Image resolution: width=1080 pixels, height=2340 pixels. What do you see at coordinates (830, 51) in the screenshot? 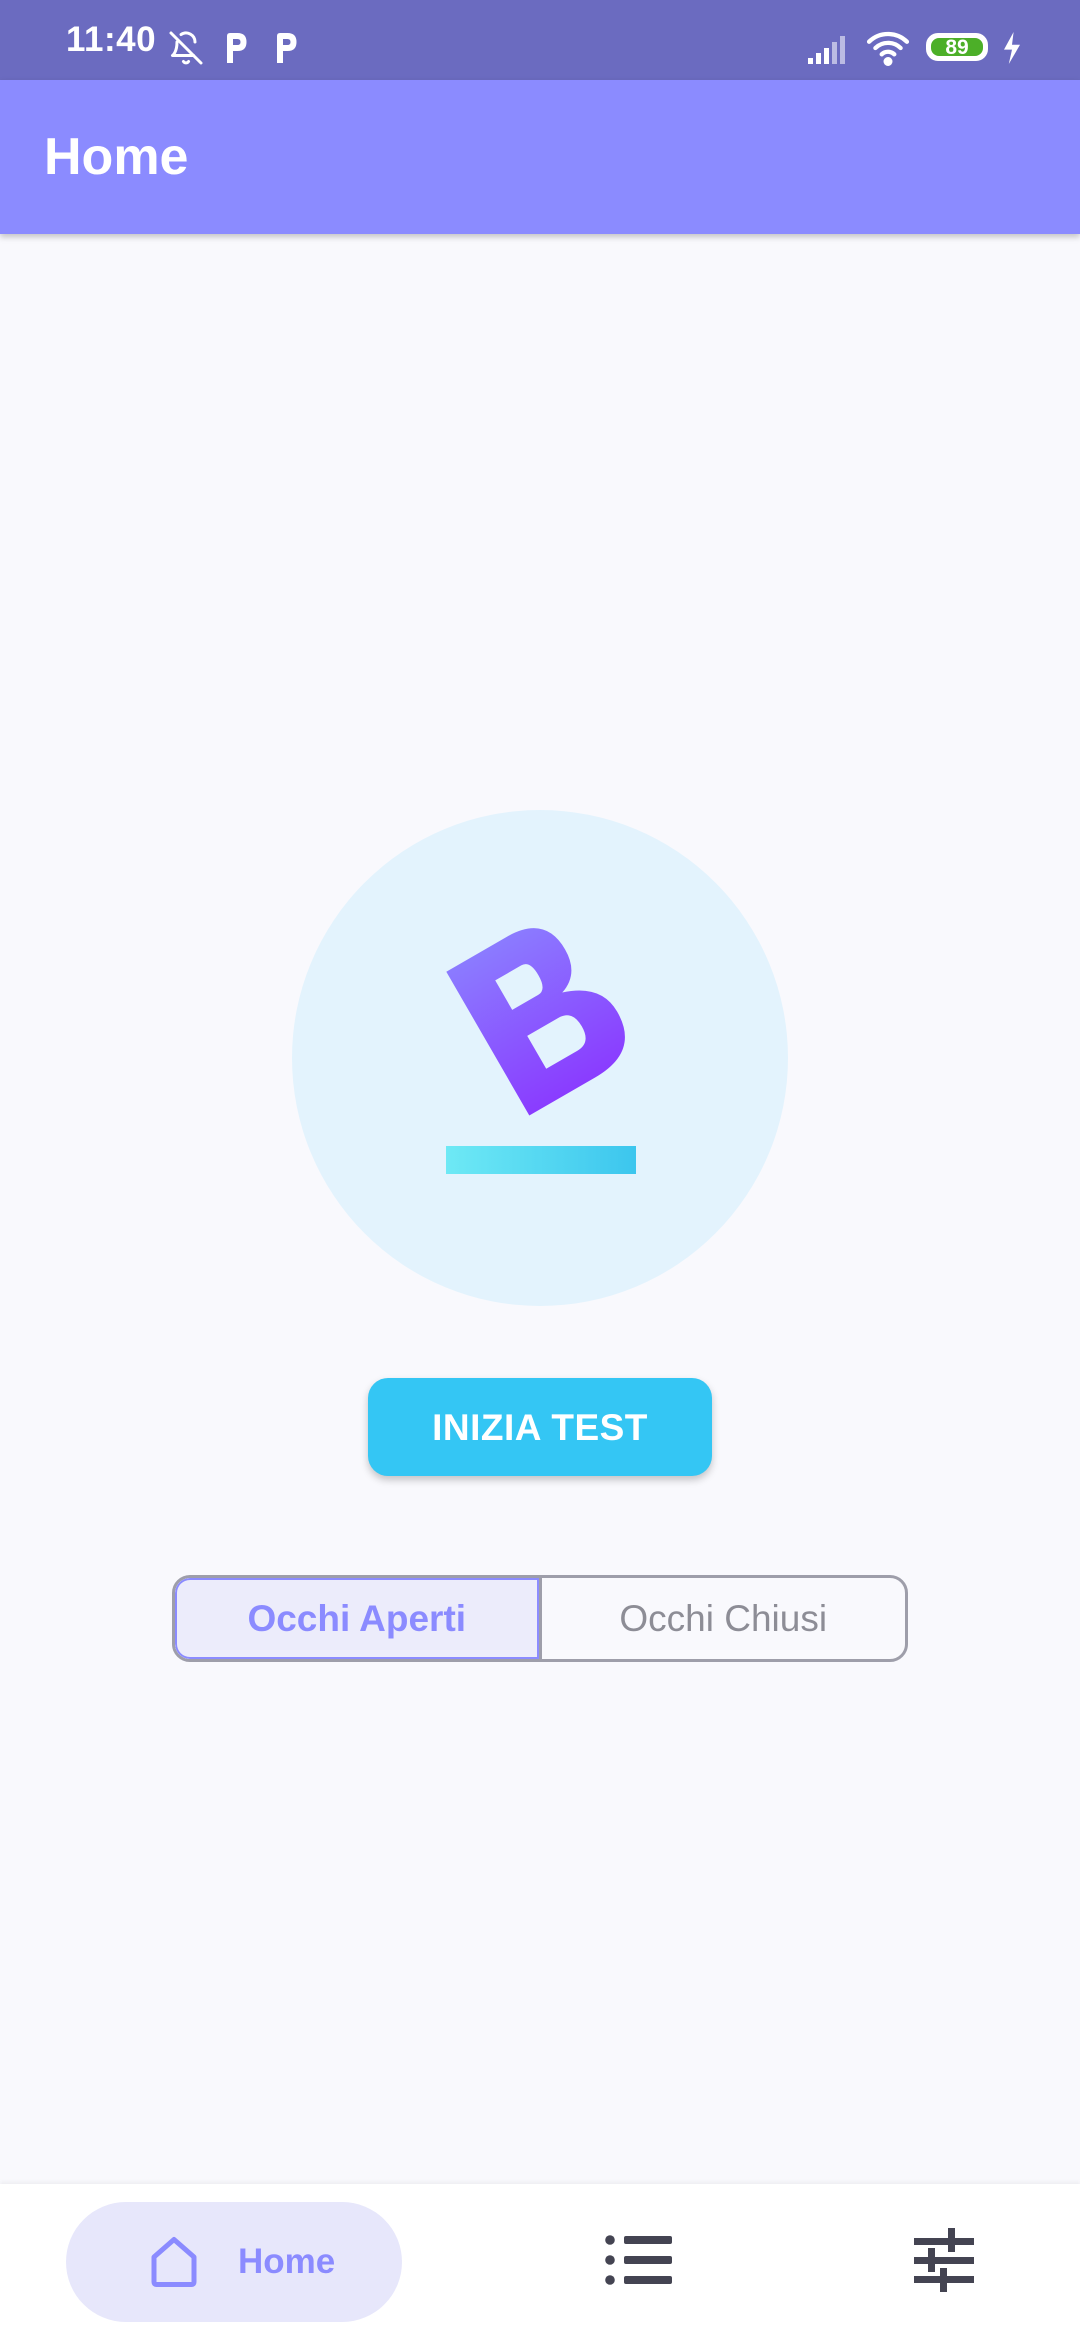
I see `signal-icon` at bounding box center [830, 51].